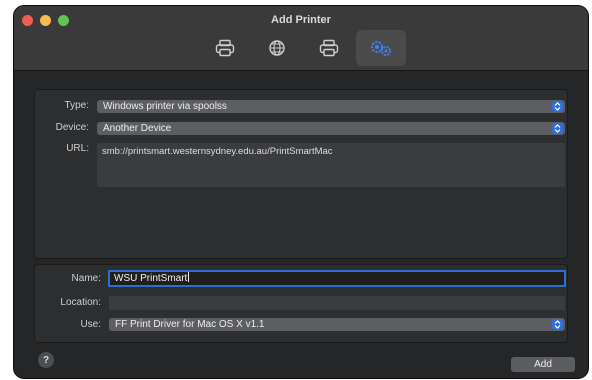 This screenshot has width=592, height=380. What do you see at coordinates (46, 360) in the screenshot?
I see `help-button: ?` at bounding box center [46, 360].